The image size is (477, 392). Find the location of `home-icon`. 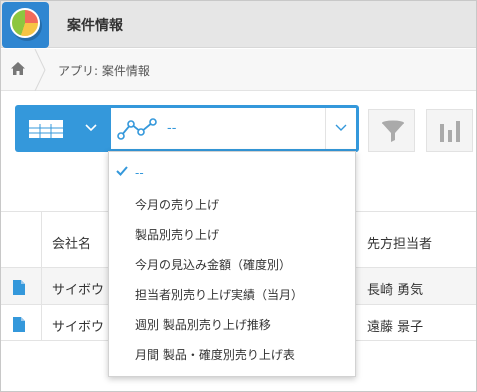

home-icon is located at coordinates (18, 68).